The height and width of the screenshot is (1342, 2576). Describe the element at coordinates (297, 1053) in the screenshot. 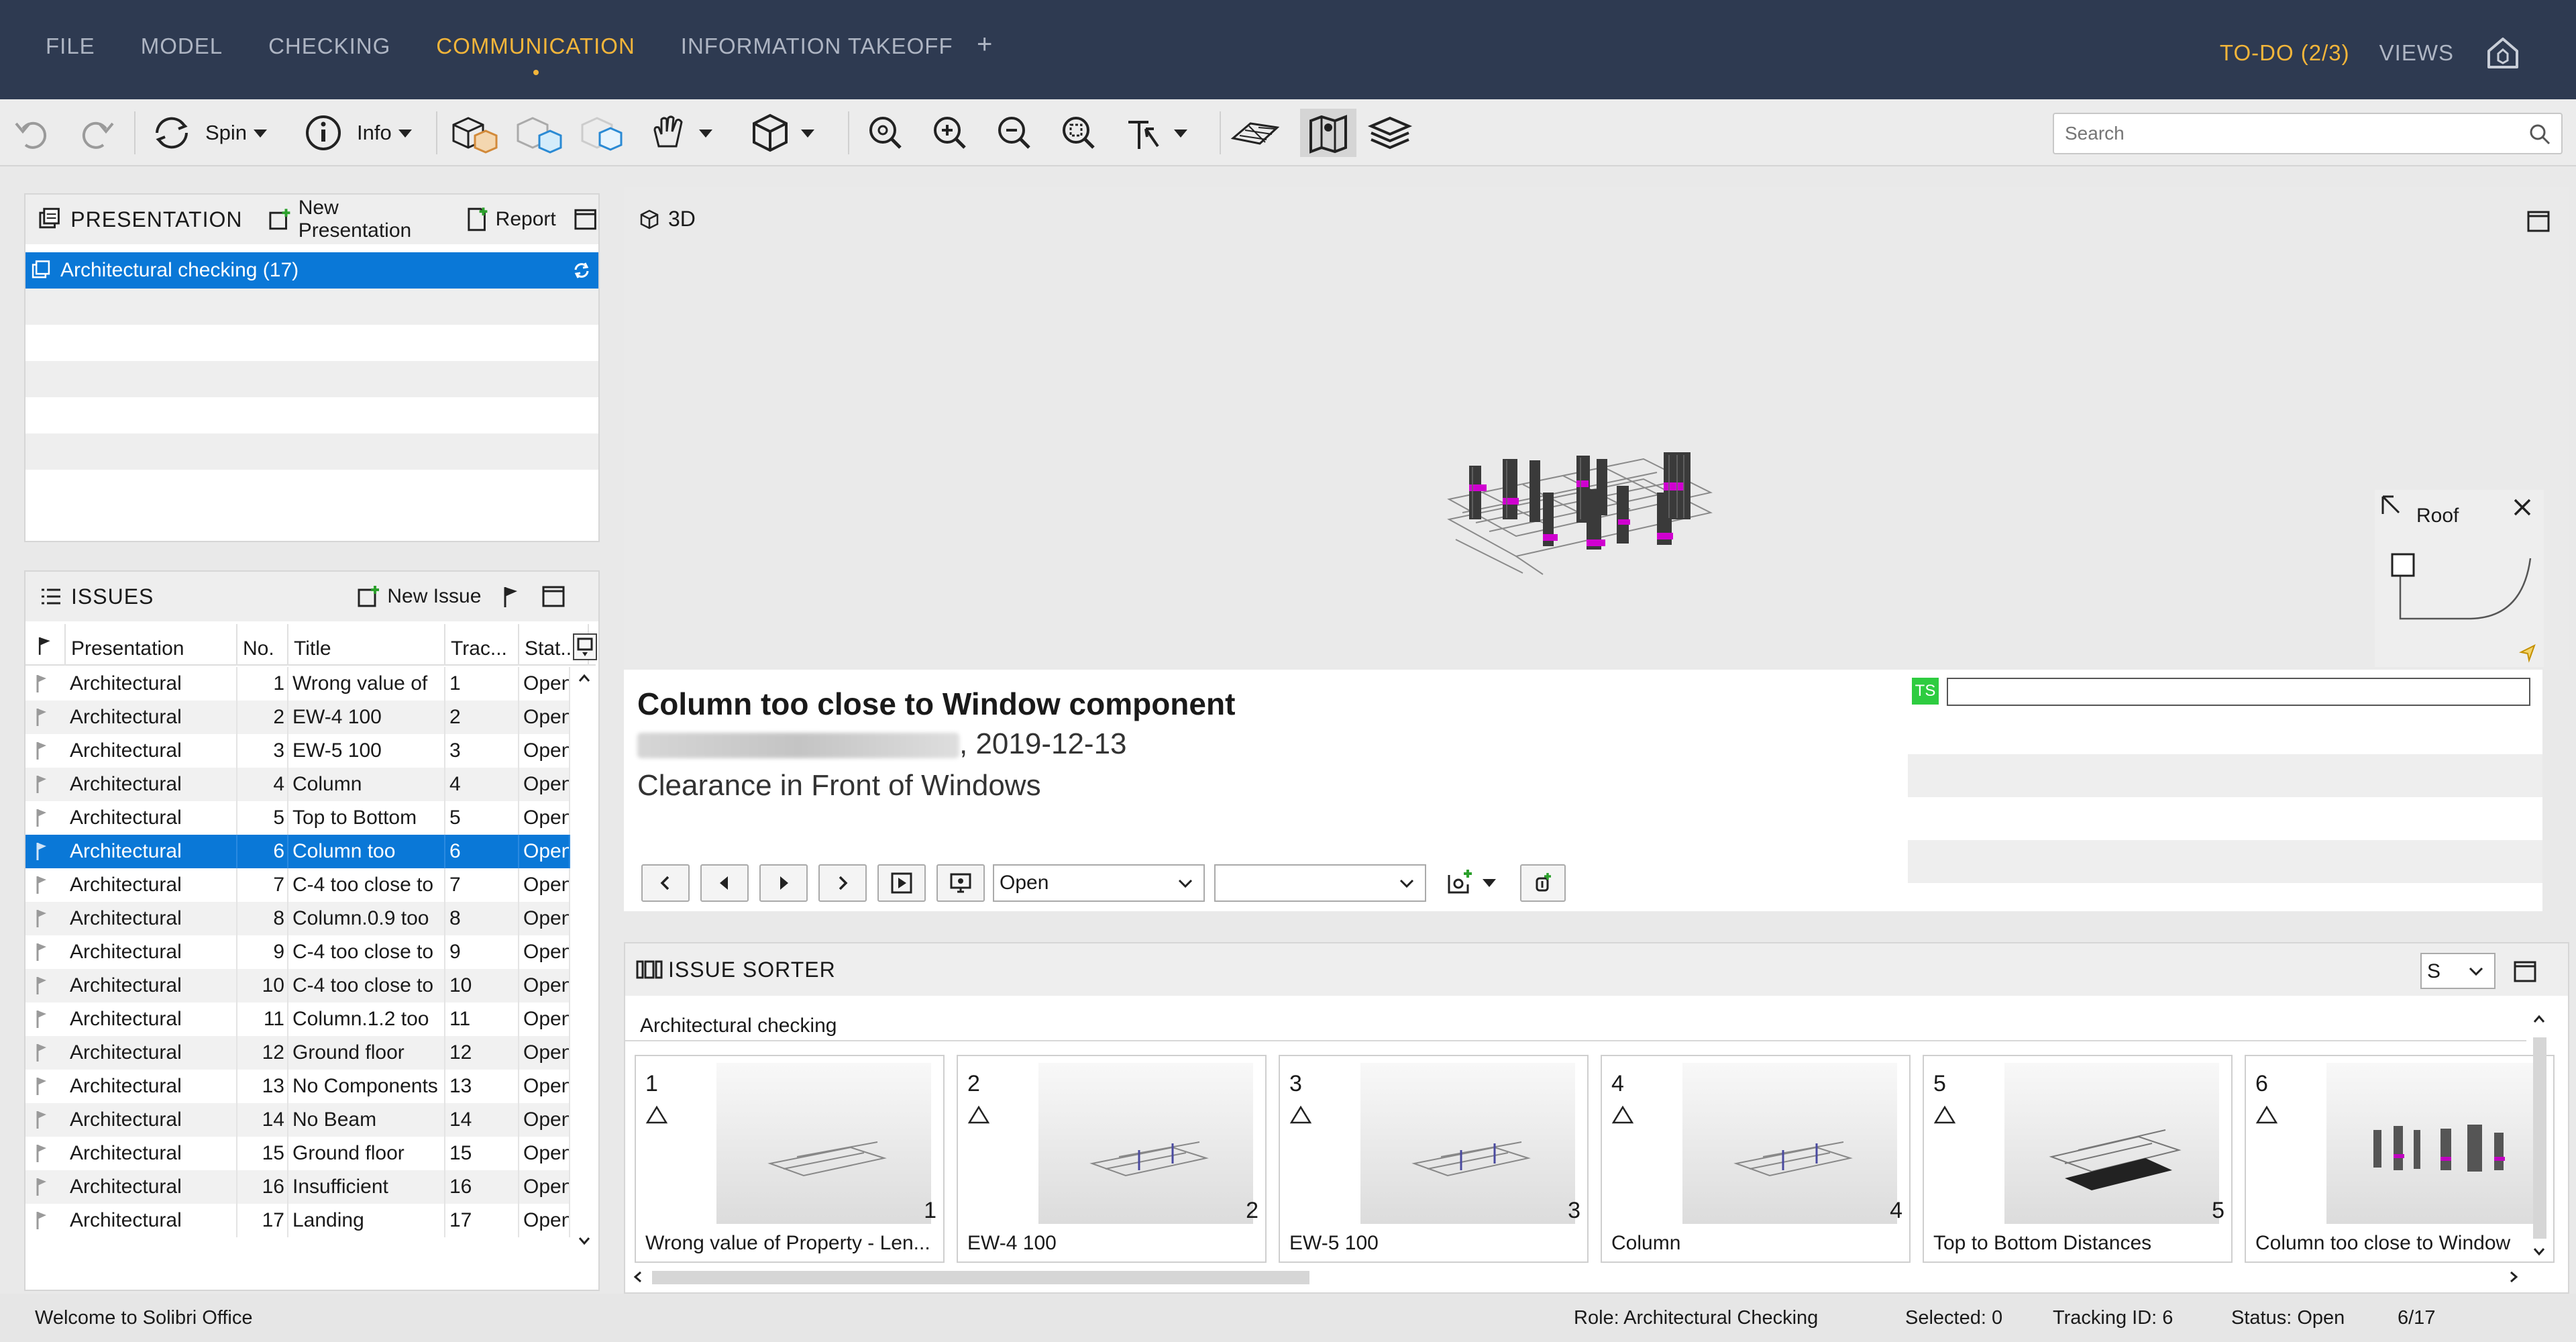

I see `table-row: Architectural 12 Ground floor 12 Open` at that location.